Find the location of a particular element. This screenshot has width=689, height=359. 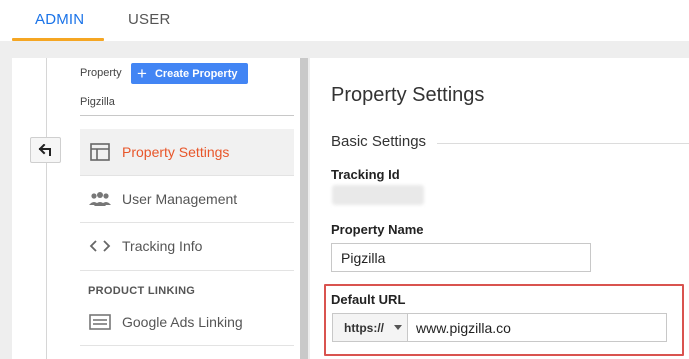

section-heading-product-linking: PRODUCT LINKING is located at coordinates (142, 291).